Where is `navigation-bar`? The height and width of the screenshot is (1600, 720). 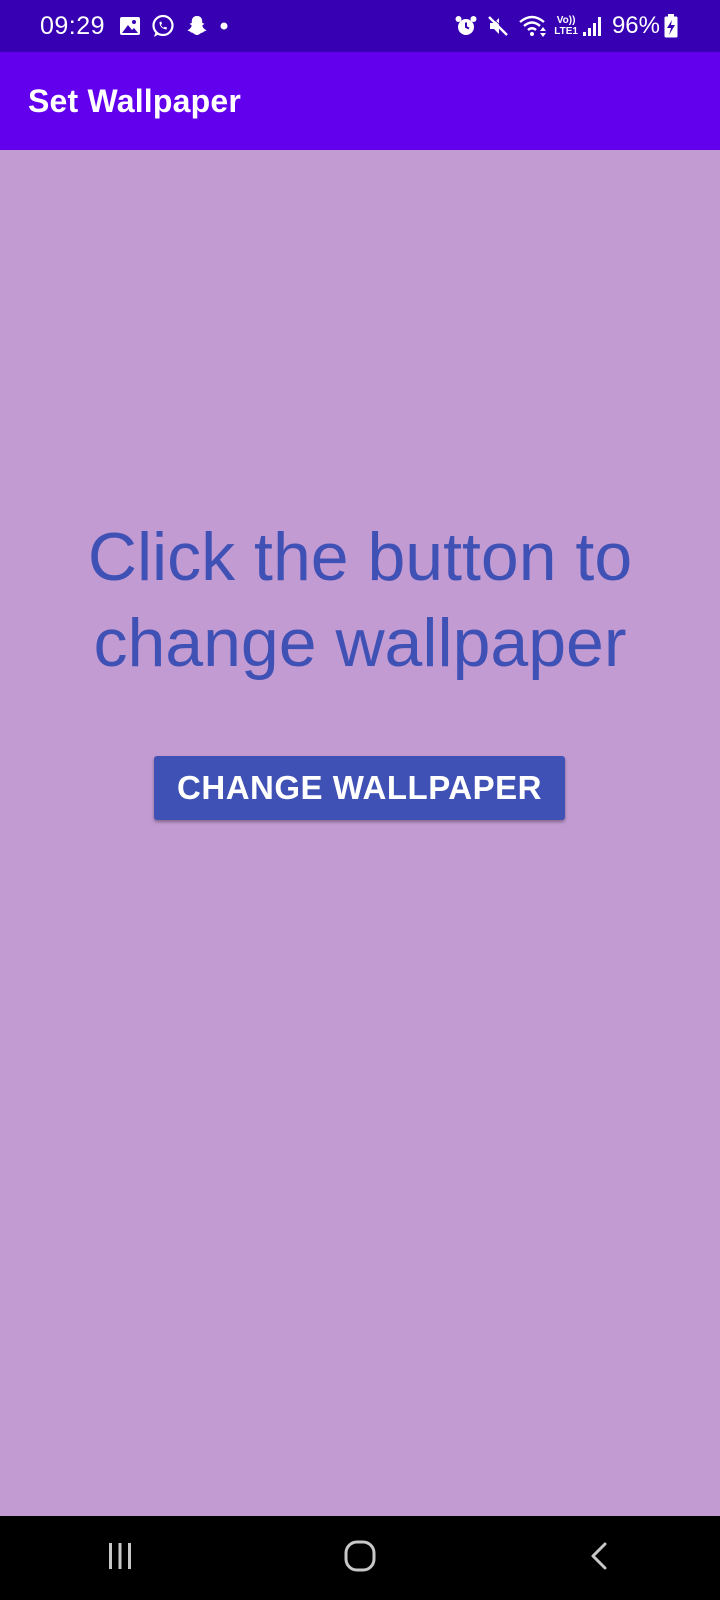
navigation-bar is located at coordinates (360, 1558).